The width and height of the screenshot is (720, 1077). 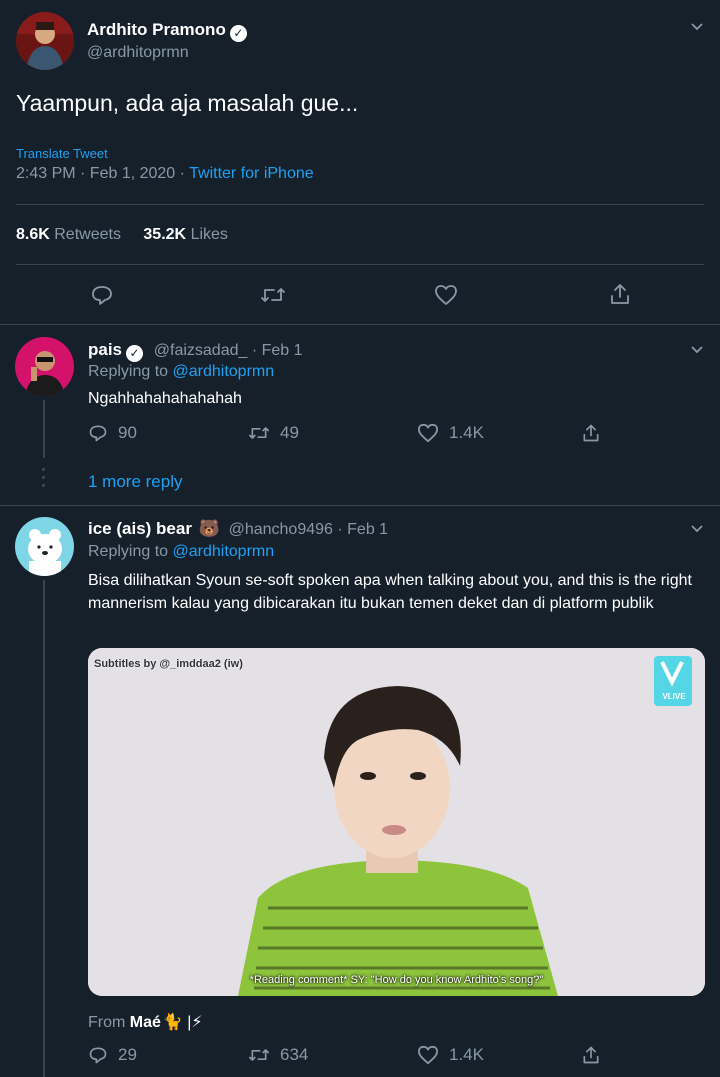 I want to click on reply1-replying-to-link: @ardhitoprmn, so click(x=224, y=371).